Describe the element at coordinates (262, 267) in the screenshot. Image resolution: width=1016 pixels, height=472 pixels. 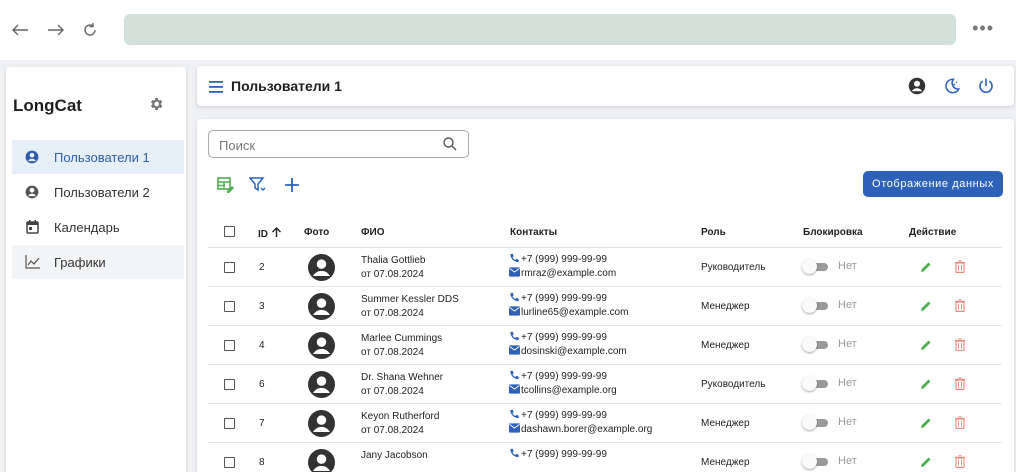
I see `row-id: 2` at that location.